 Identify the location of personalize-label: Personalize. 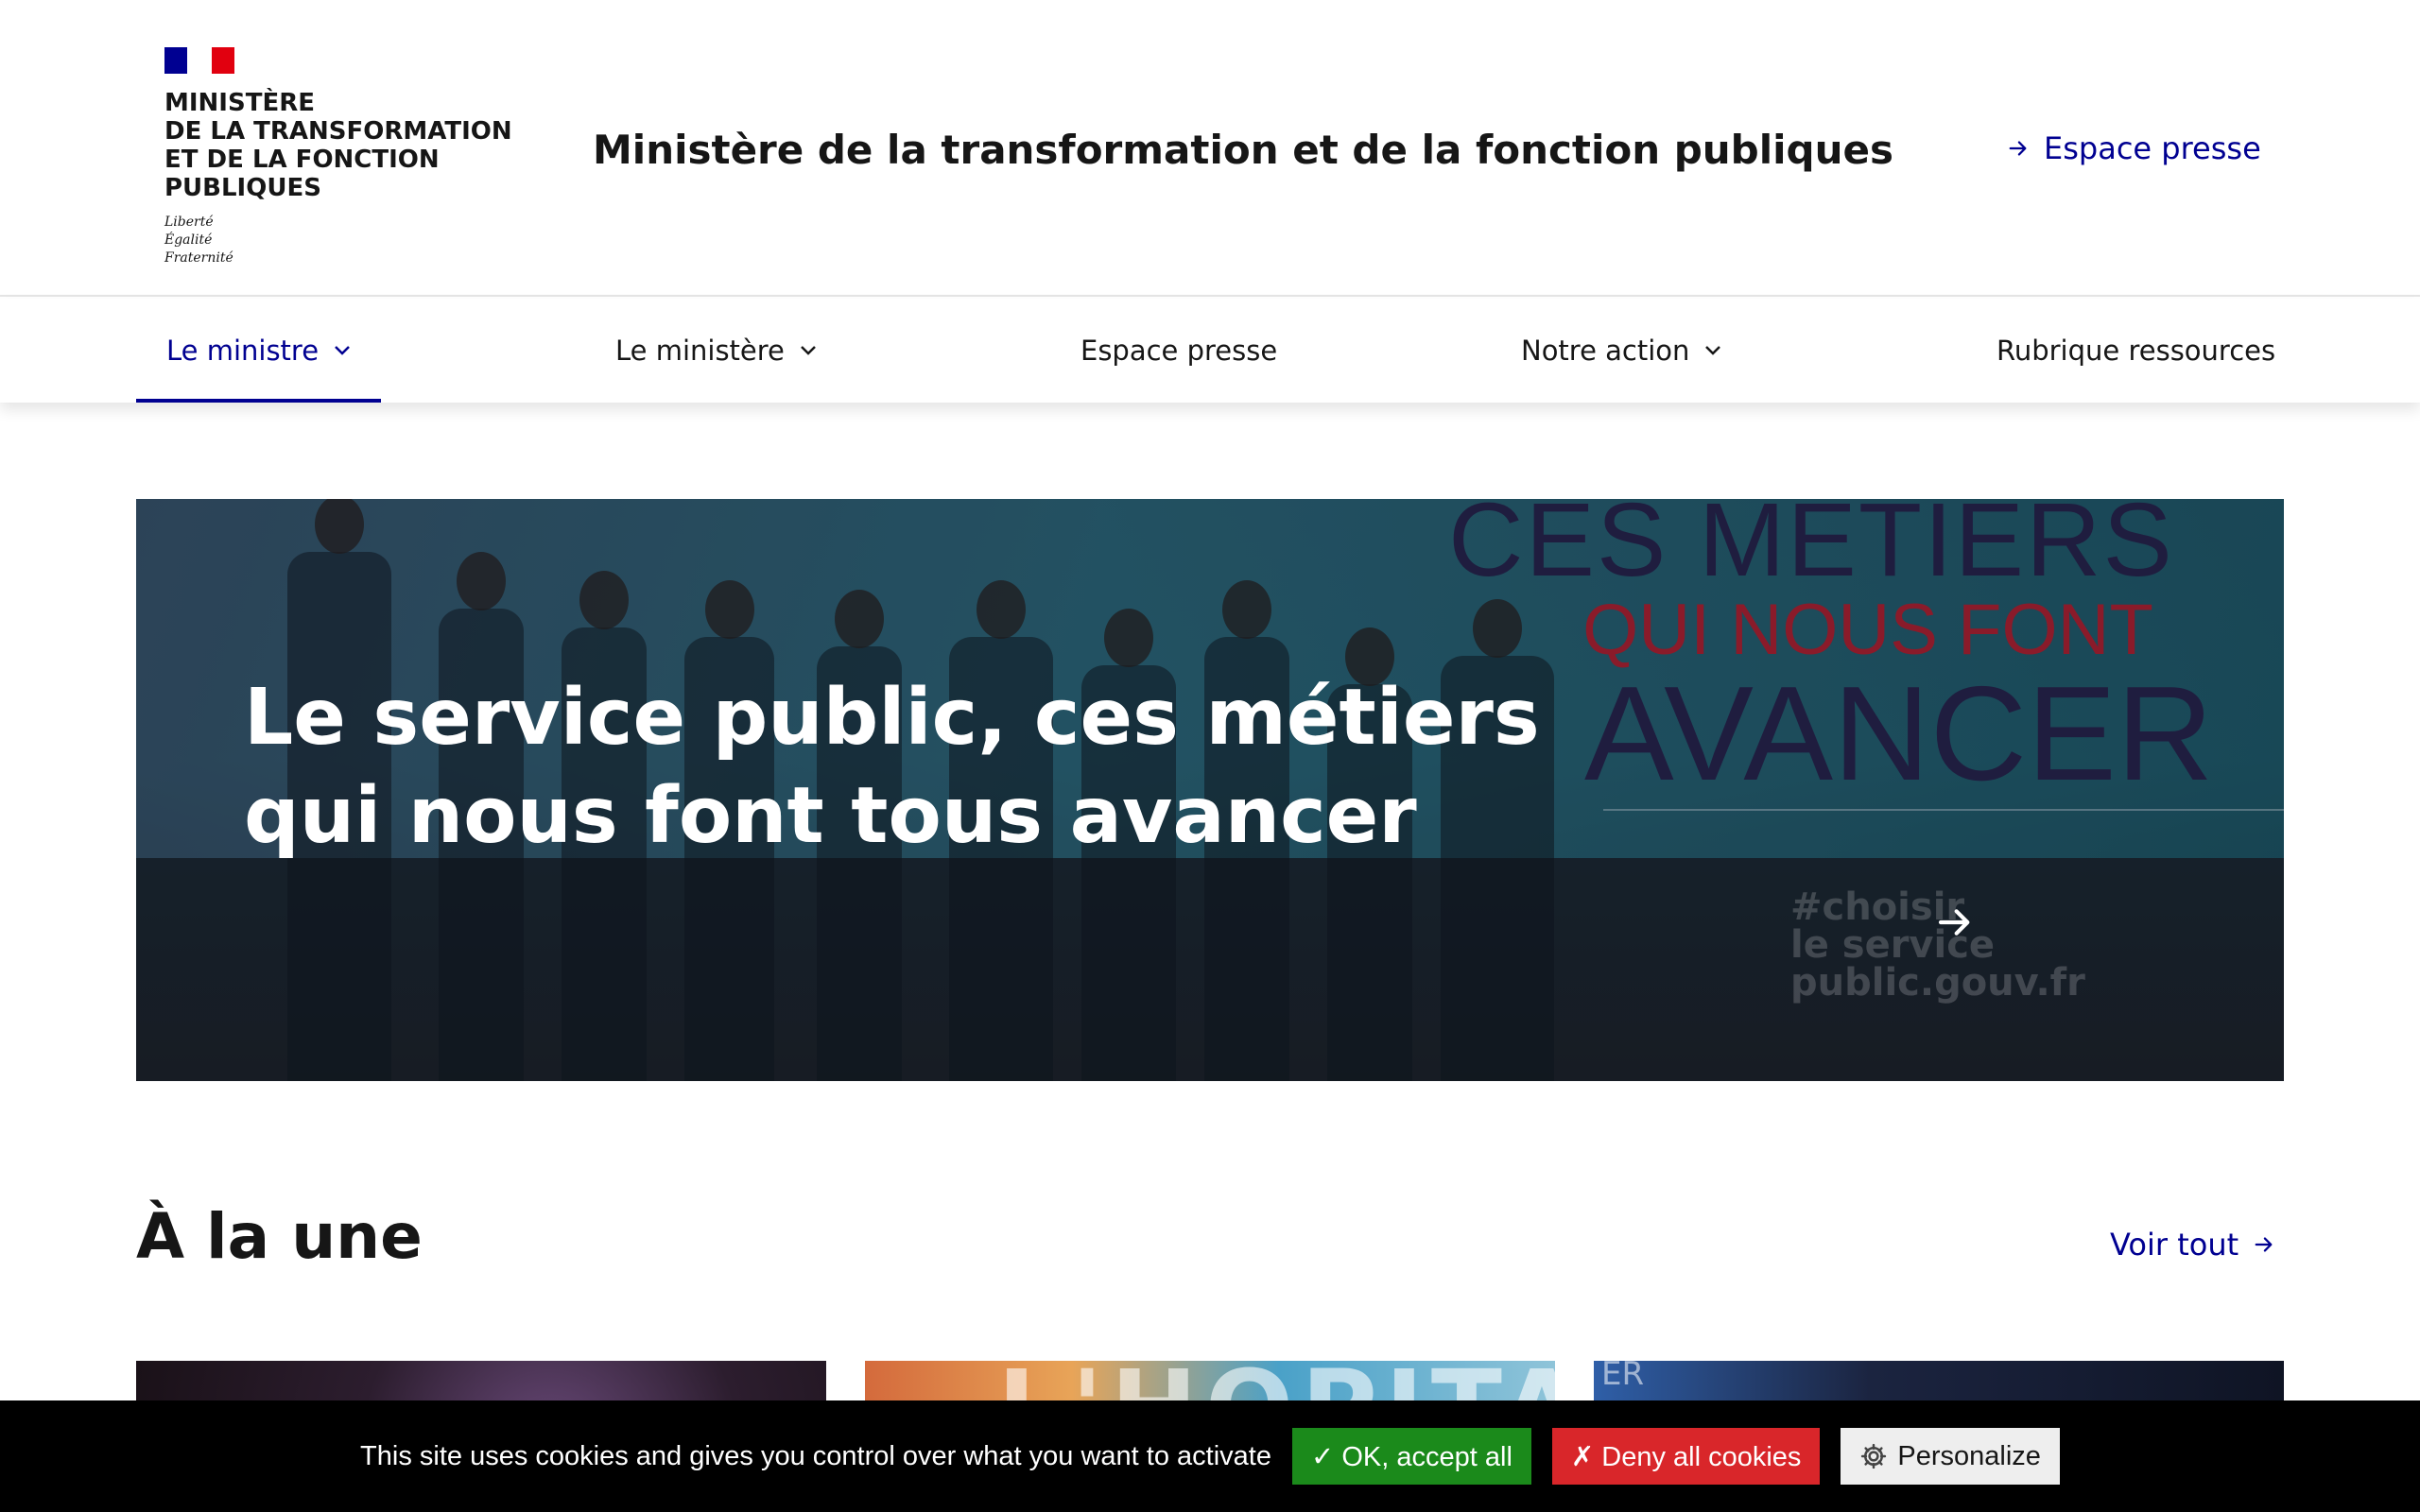
(1969, 1455).